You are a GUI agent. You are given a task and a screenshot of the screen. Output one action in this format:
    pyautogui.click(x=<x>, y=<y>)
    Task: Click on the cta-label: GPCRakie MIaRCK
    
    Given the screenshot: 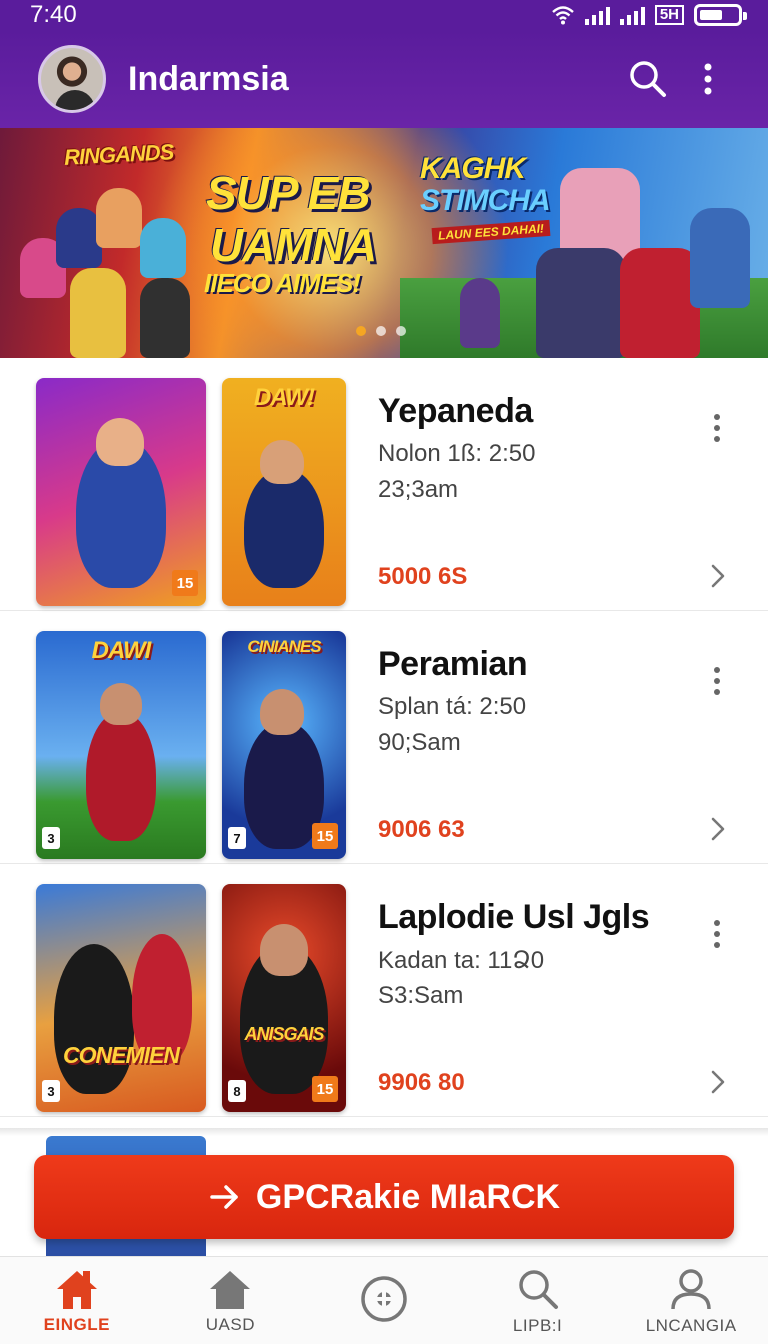 What is the action you would take?
    pyautogui.click(x=408, y=1196)
    